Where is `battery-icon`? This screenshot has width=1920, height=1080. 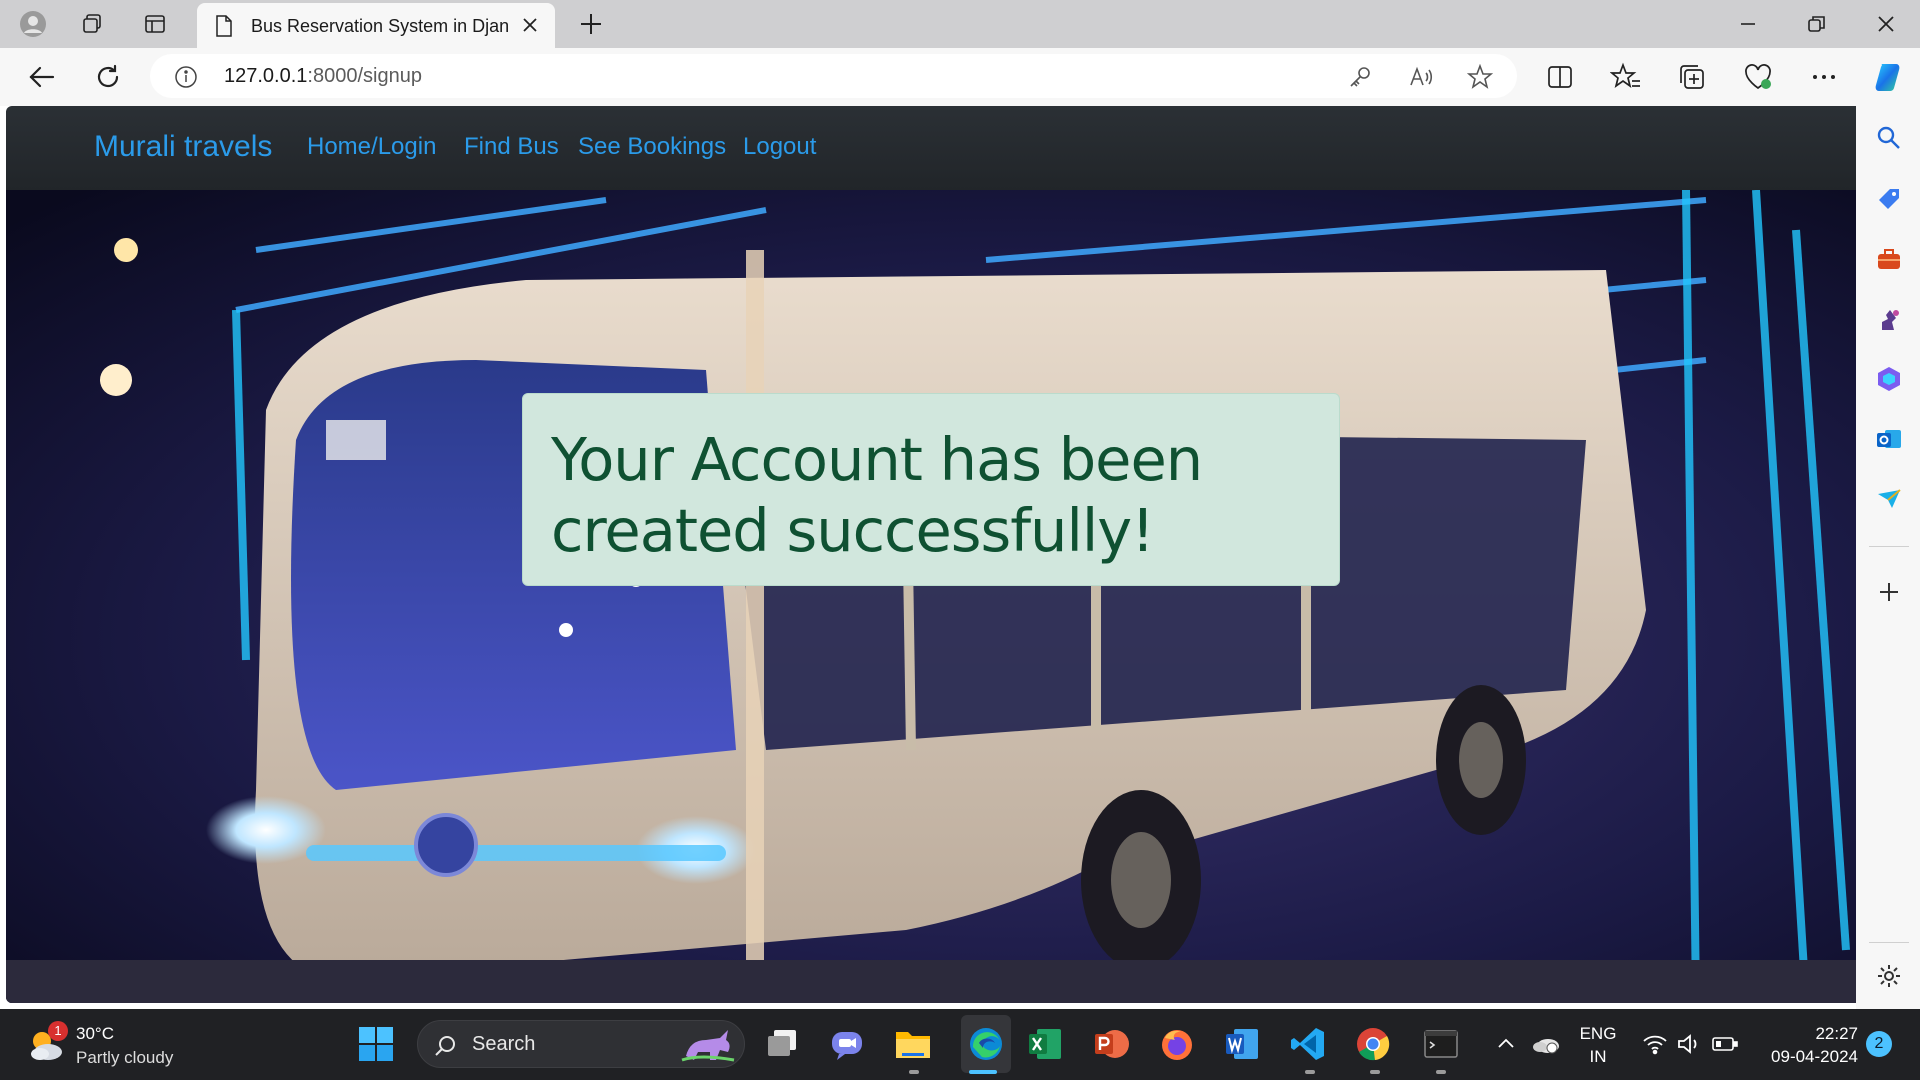
battery-icon is located at coordinates (1725, 1044).